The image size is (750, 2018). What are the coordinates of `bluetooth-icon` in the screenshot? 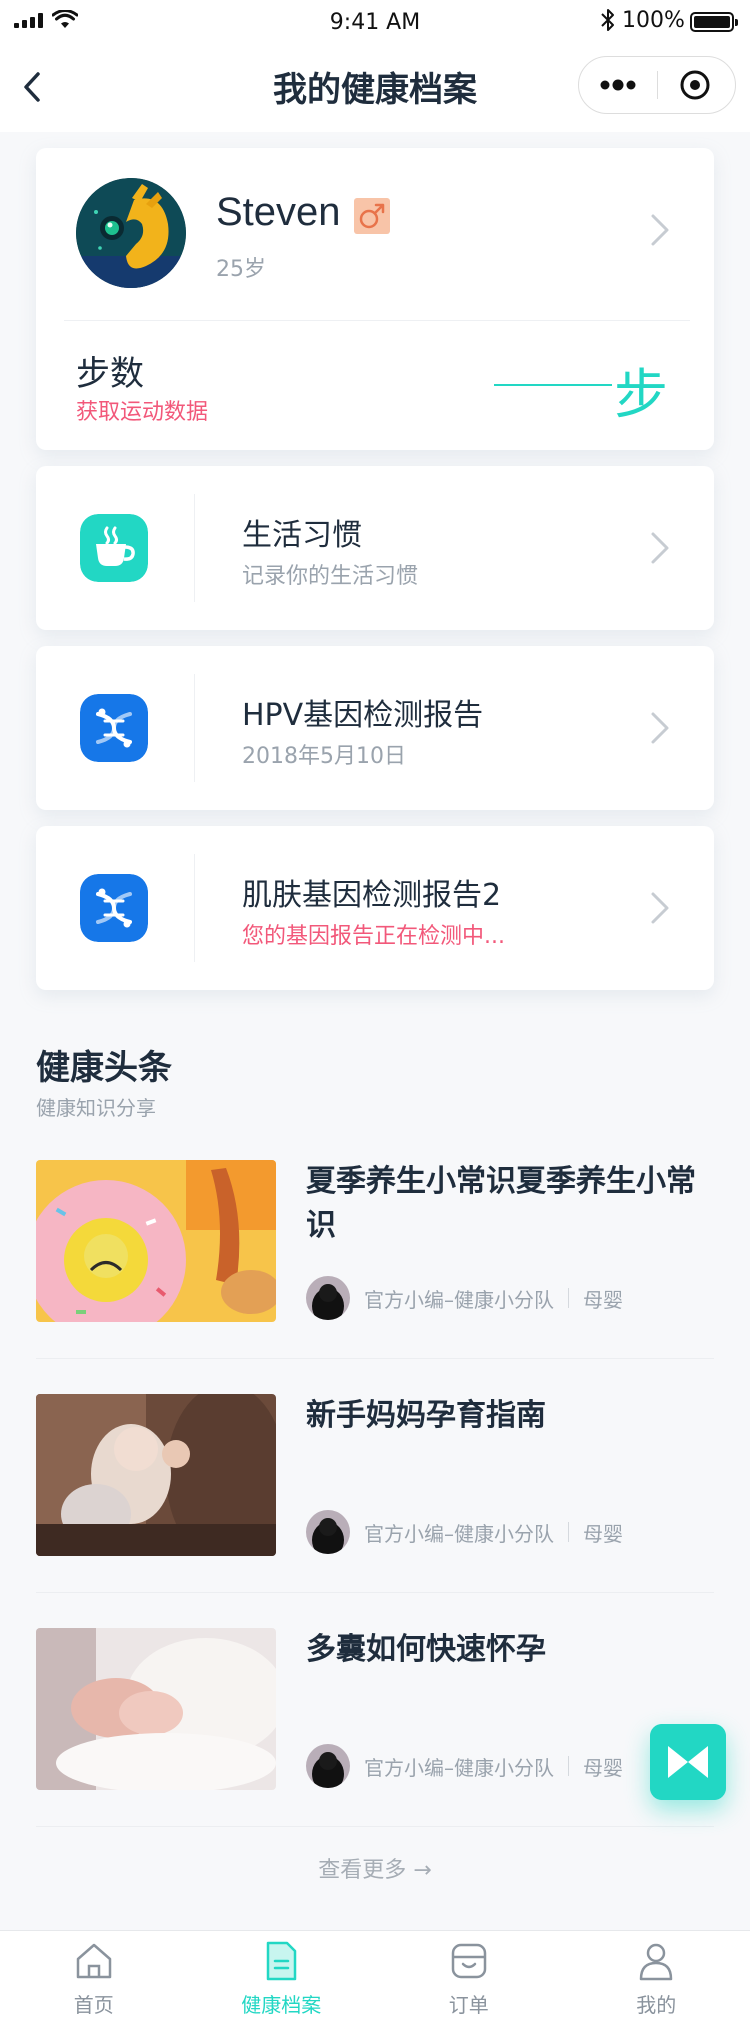 It's located at (607, 20).